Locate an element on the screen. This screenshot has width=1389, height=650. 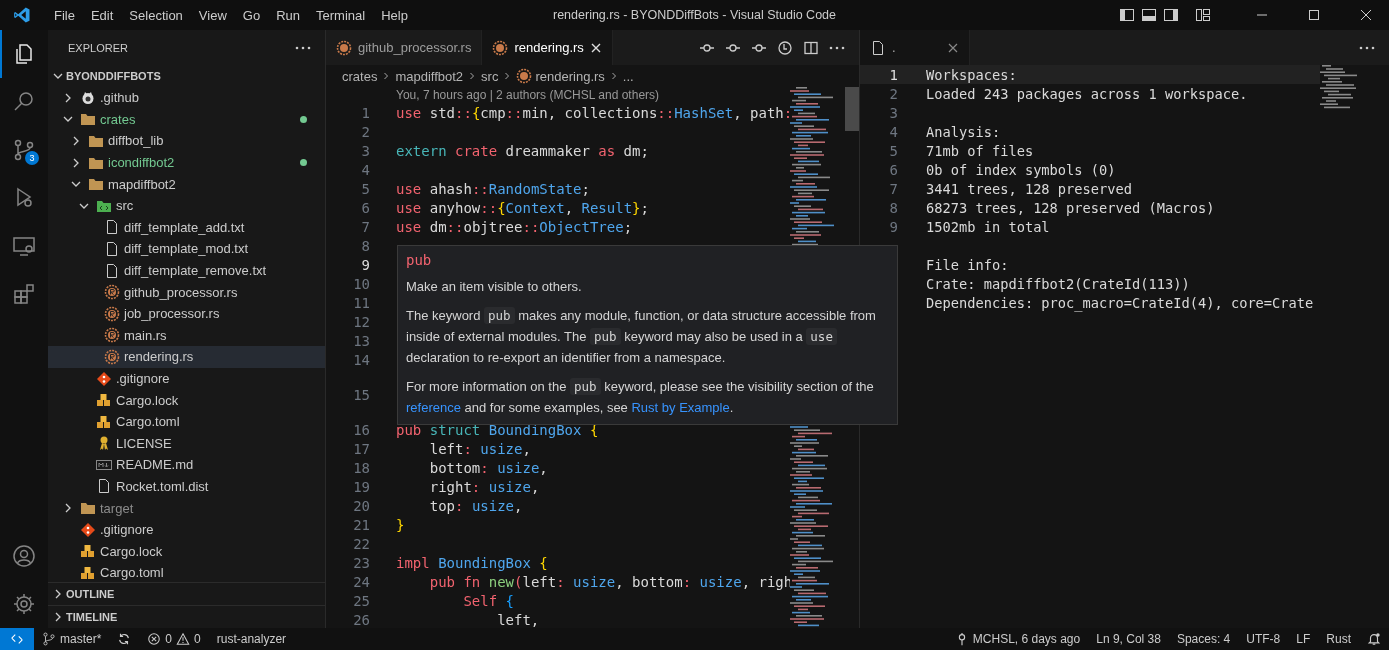
line-number: 22 is located at coordinates (361, 543).